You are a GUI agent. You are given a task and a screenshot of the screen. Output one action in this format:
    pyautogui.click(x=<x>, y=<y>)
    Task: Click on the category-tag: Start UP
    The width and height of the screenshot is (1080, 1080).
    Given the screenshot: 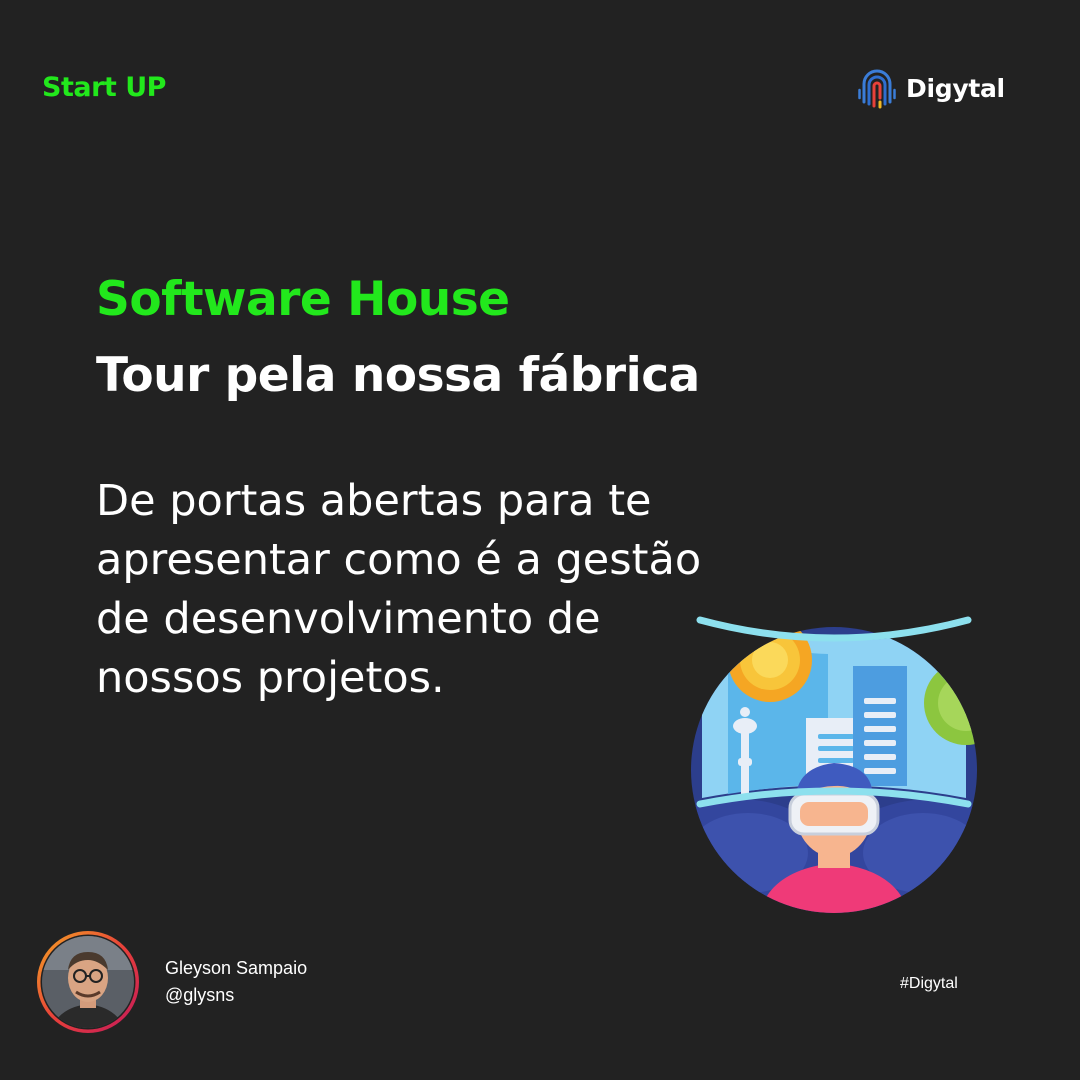 What is the action you would take?
    pyautogui.click(x=104, y=87)
    